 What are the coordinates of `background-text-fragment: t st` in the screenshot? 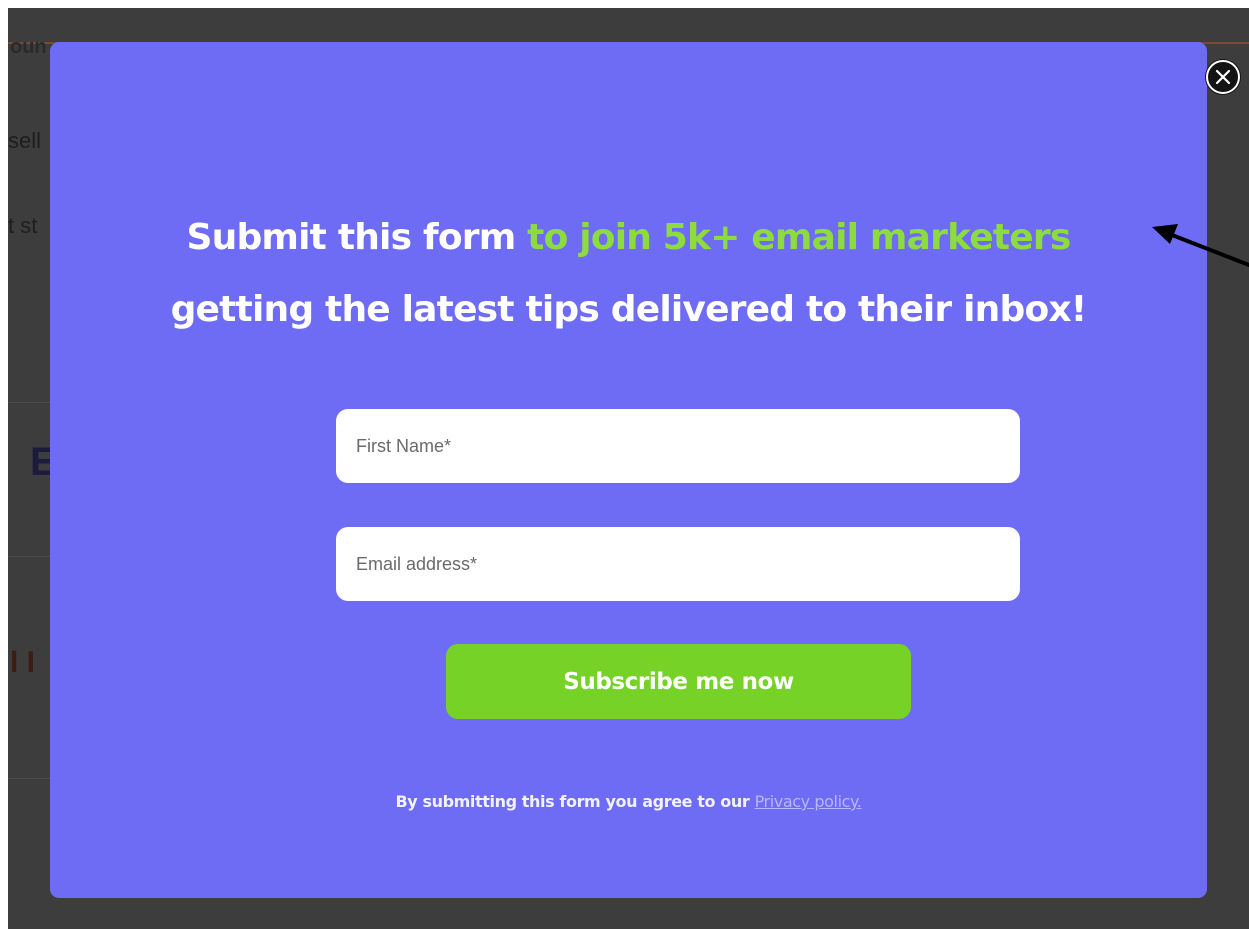 It's located at (23, 225).